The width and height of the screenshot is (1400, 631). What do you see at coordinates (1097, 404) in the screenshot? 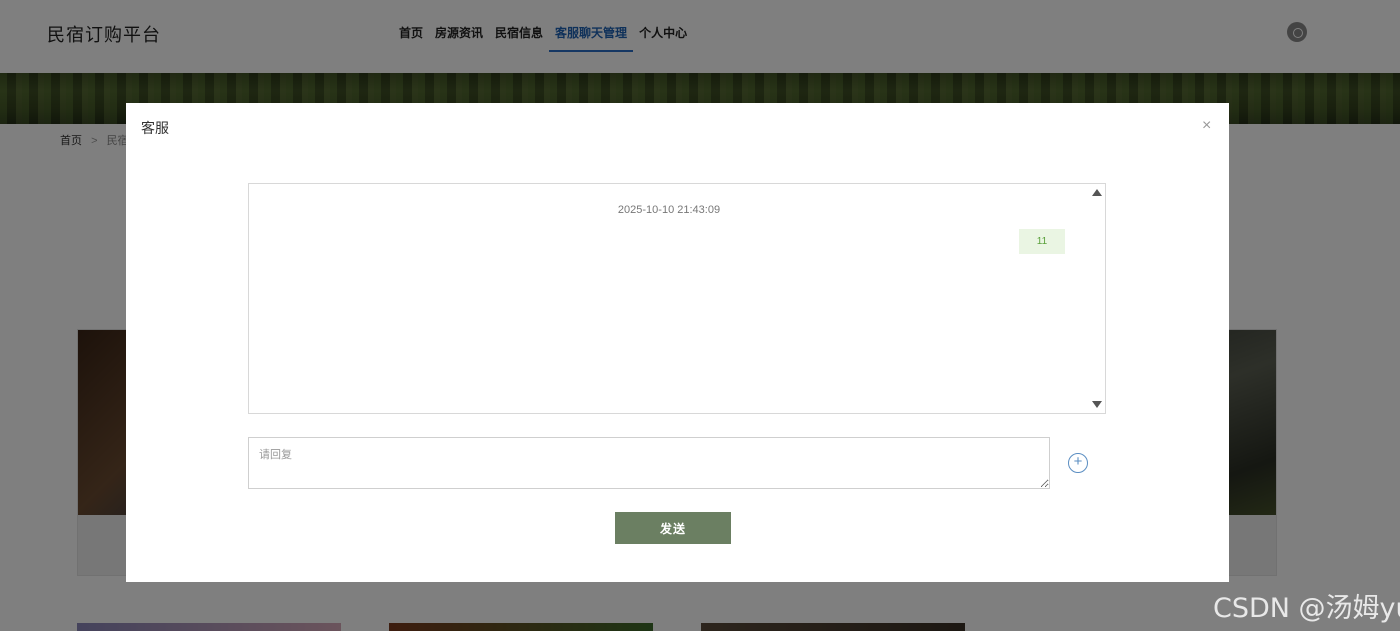
I see `scroll-down-arrow-icon` at bounding box center [1097, 404].